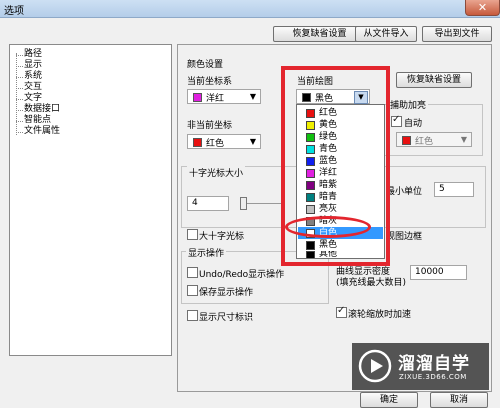 The image size is (500, 408). What do you see at coordinates (192, 315) in the screenshot?
I see `show-dim-checkbox` at bounding box center [192, 315].